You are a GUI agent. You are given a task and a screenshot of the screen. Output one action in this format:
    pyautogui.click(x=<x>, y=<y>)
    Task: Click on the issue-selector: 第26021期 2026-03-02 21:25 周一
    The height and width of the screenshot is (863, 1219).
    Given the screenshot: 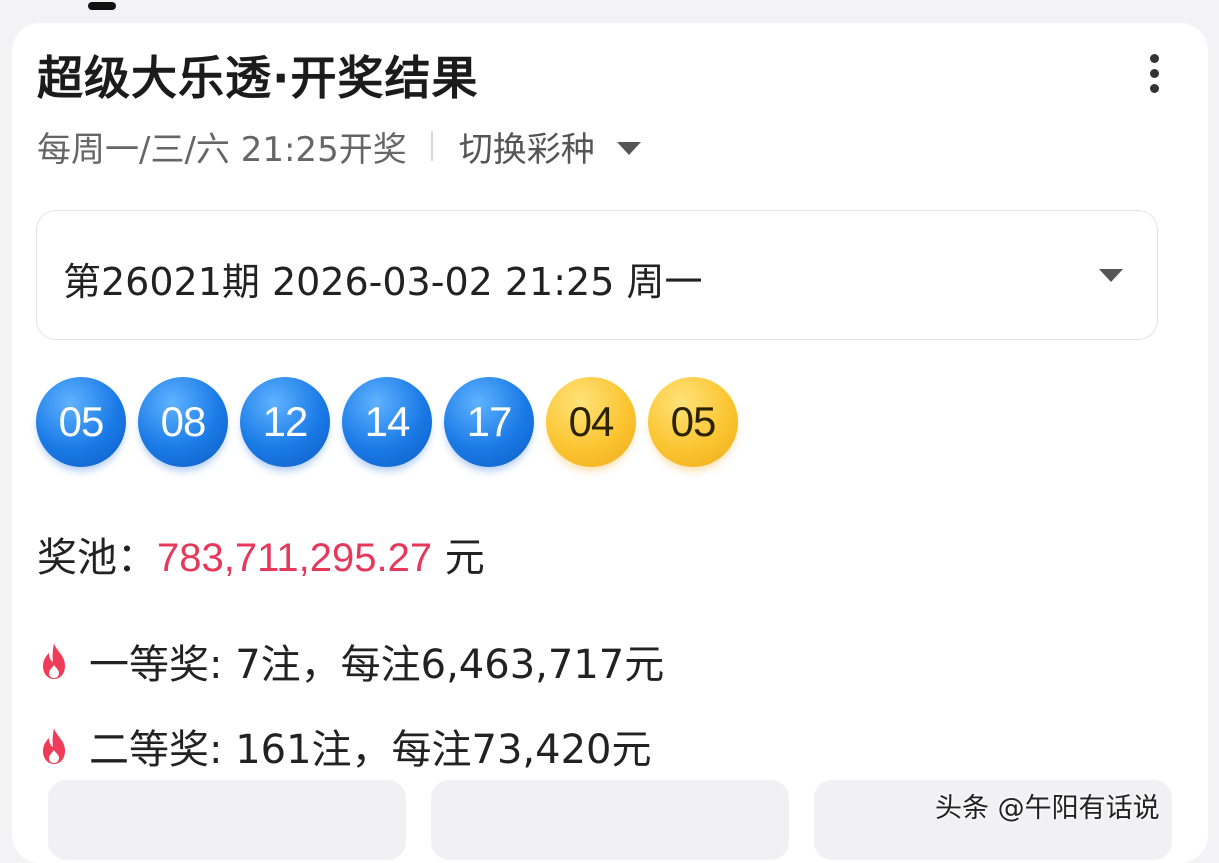 What is the action you would take?
    pyautogui.click(x=597, y=275)
    